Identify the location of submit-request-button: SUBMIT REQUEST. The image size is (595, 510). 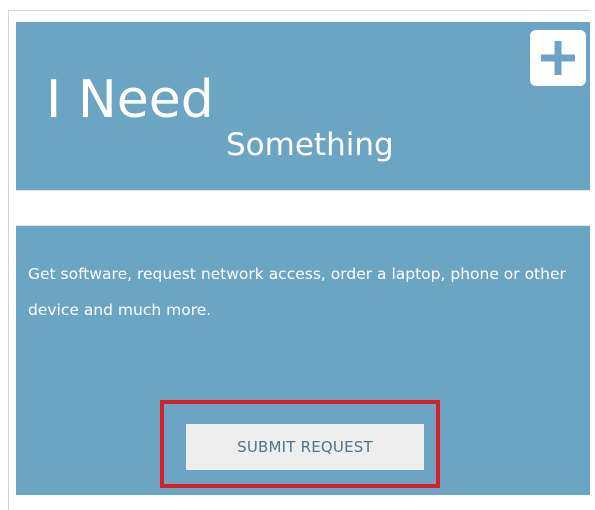
(305, 447).